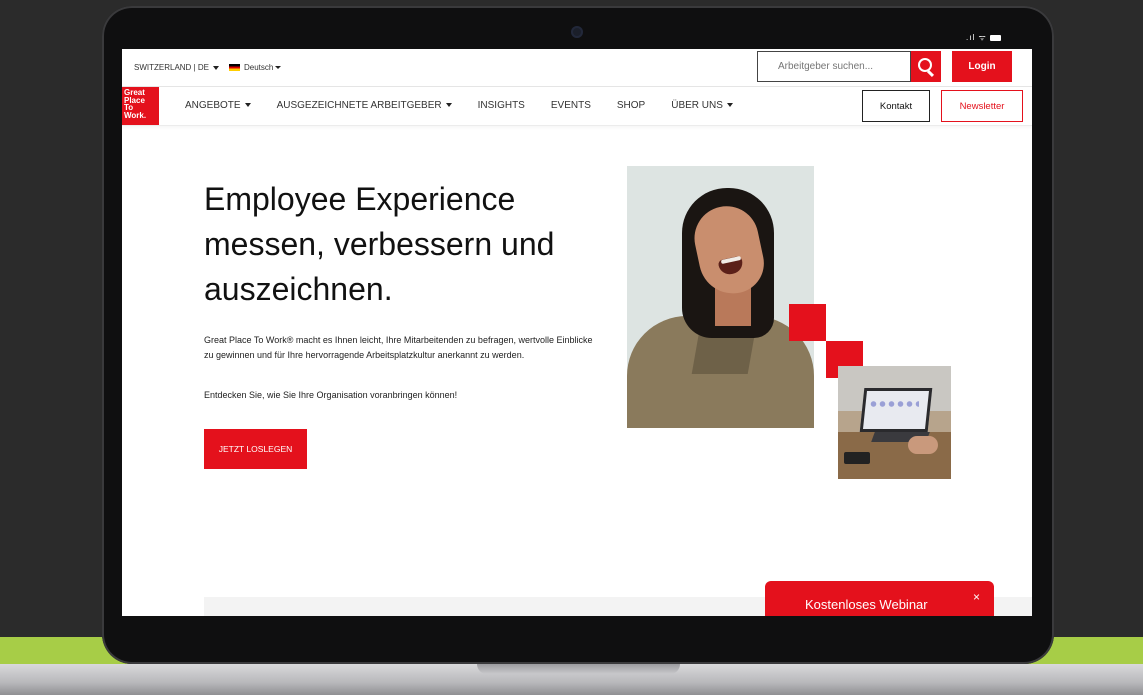  I want to click on nav-item-ausgezeichnete-arbeitgeber: AUSGEZEICHNETE ARBEITGEBER, so click(364, 105).